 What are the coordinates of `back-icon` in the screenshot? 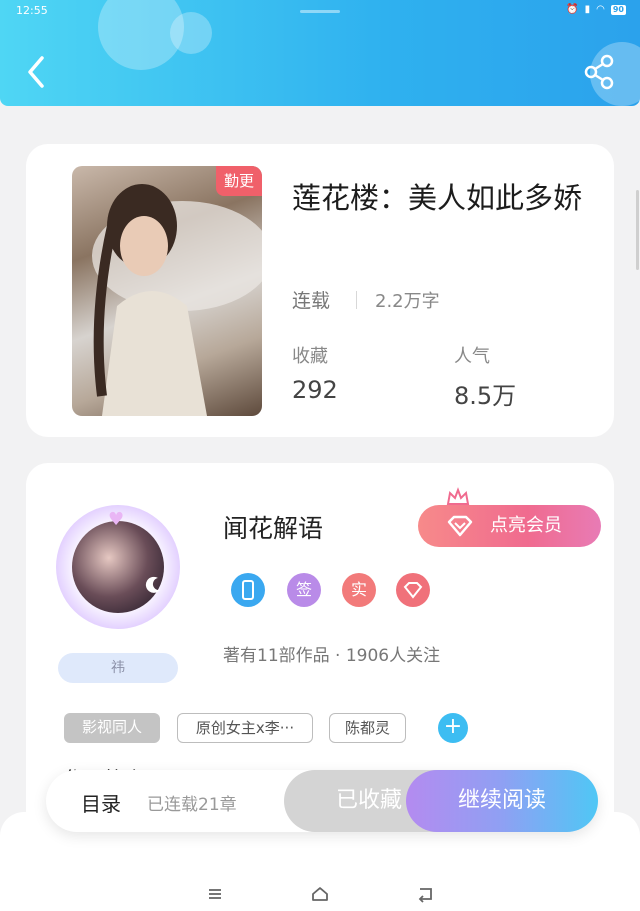 It's located at (425, 895).